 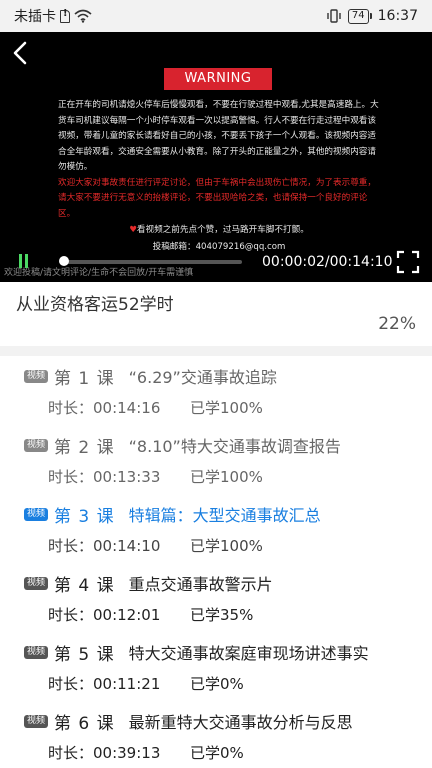 What do you see at coordinates (234, 446) in the screenshot?
I see `lesson-name: “8.10”特大交通事故调查报告` at bounding box center [234, 446].